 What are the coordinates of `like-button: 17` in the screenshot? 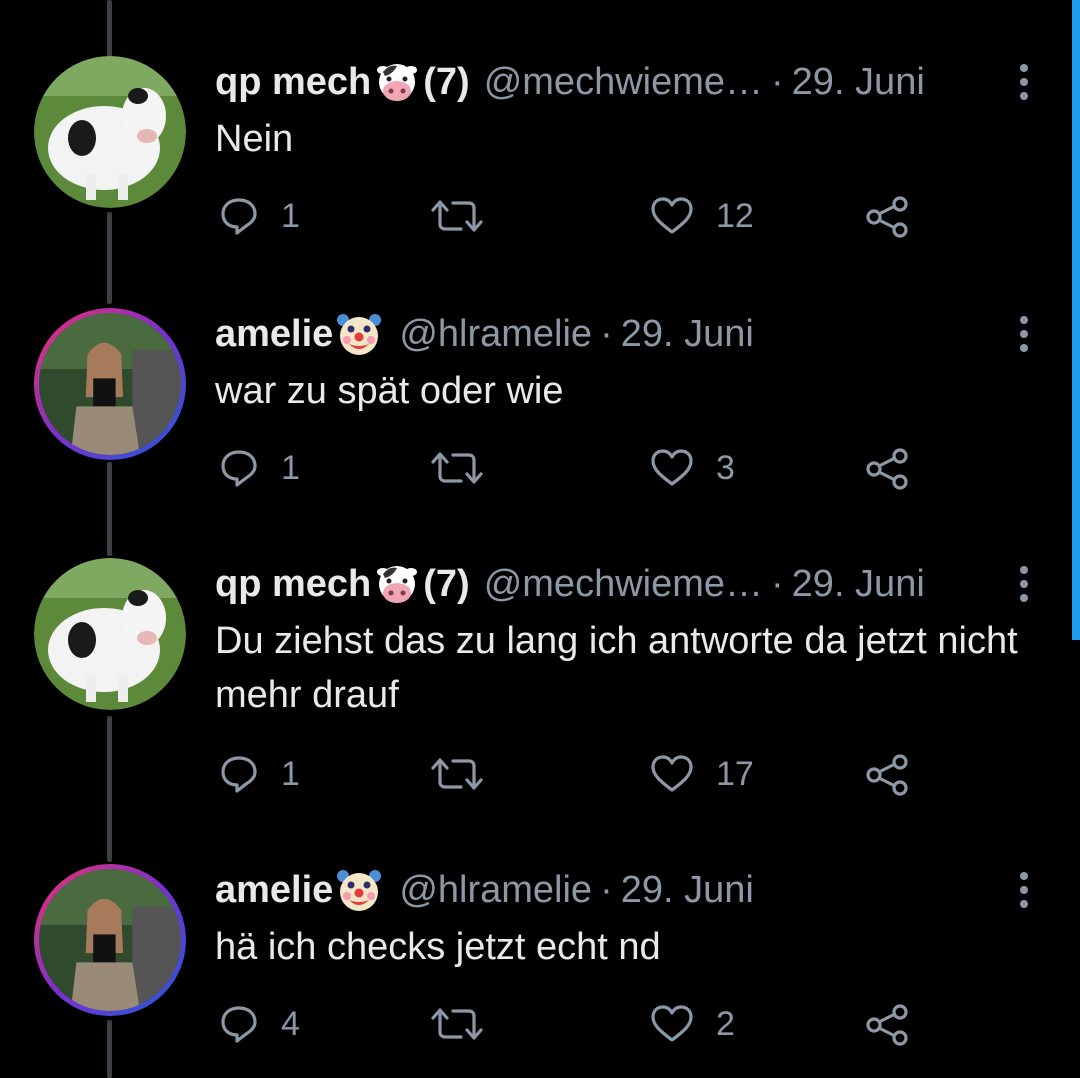 It's located at (702, 774).